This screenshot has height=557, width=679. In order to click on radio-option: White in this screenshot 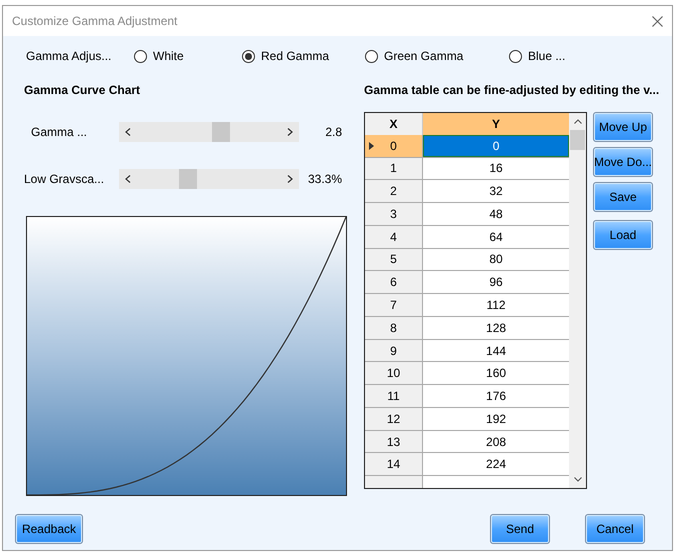, I will do `click(188, 56)`.